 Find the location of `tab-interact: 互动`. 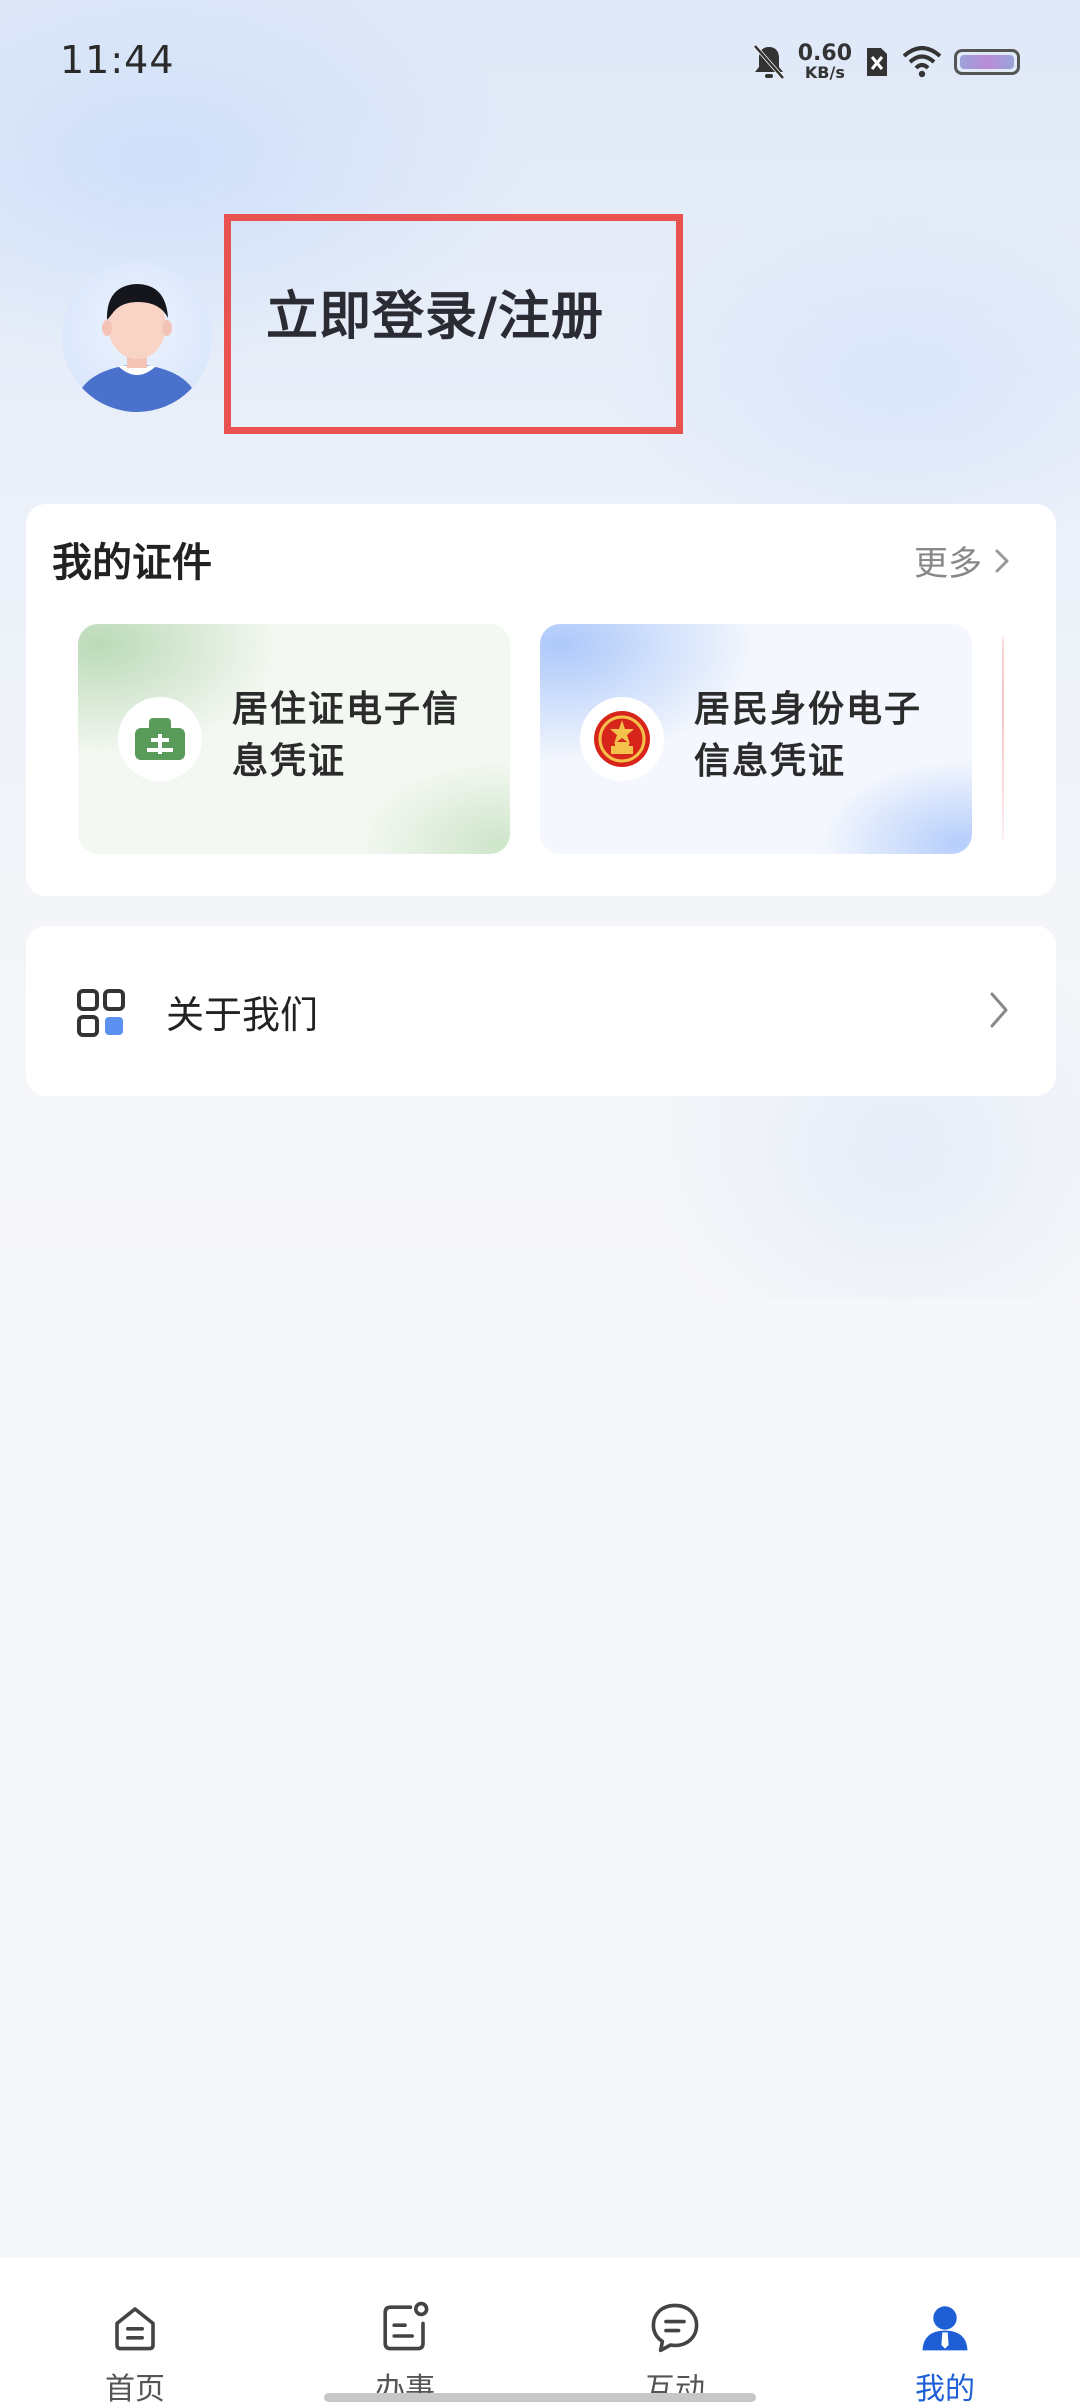

tab-interact: 互动 is located at coordinates (675, 2333).